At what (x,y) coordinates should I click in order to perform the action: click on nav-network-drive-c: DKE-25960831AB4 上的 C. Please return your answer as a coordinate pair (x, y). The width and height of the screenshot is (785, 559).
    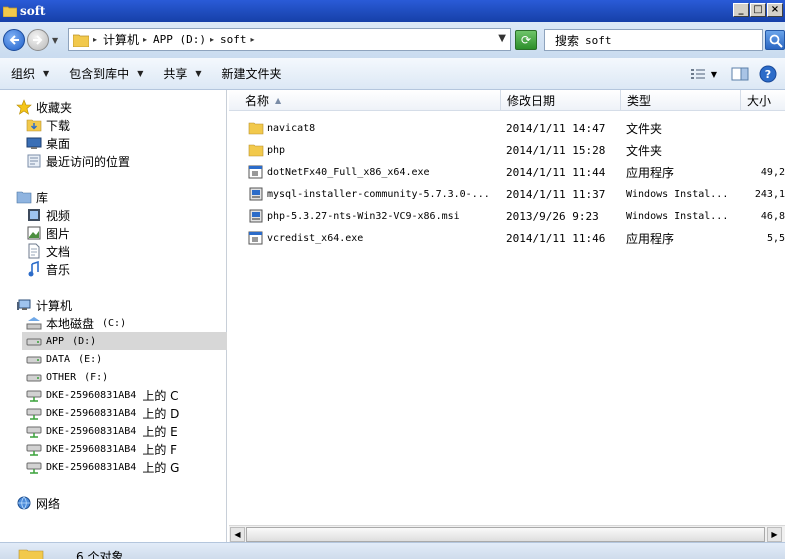
    Looking at the image, I should click on (102, 395).